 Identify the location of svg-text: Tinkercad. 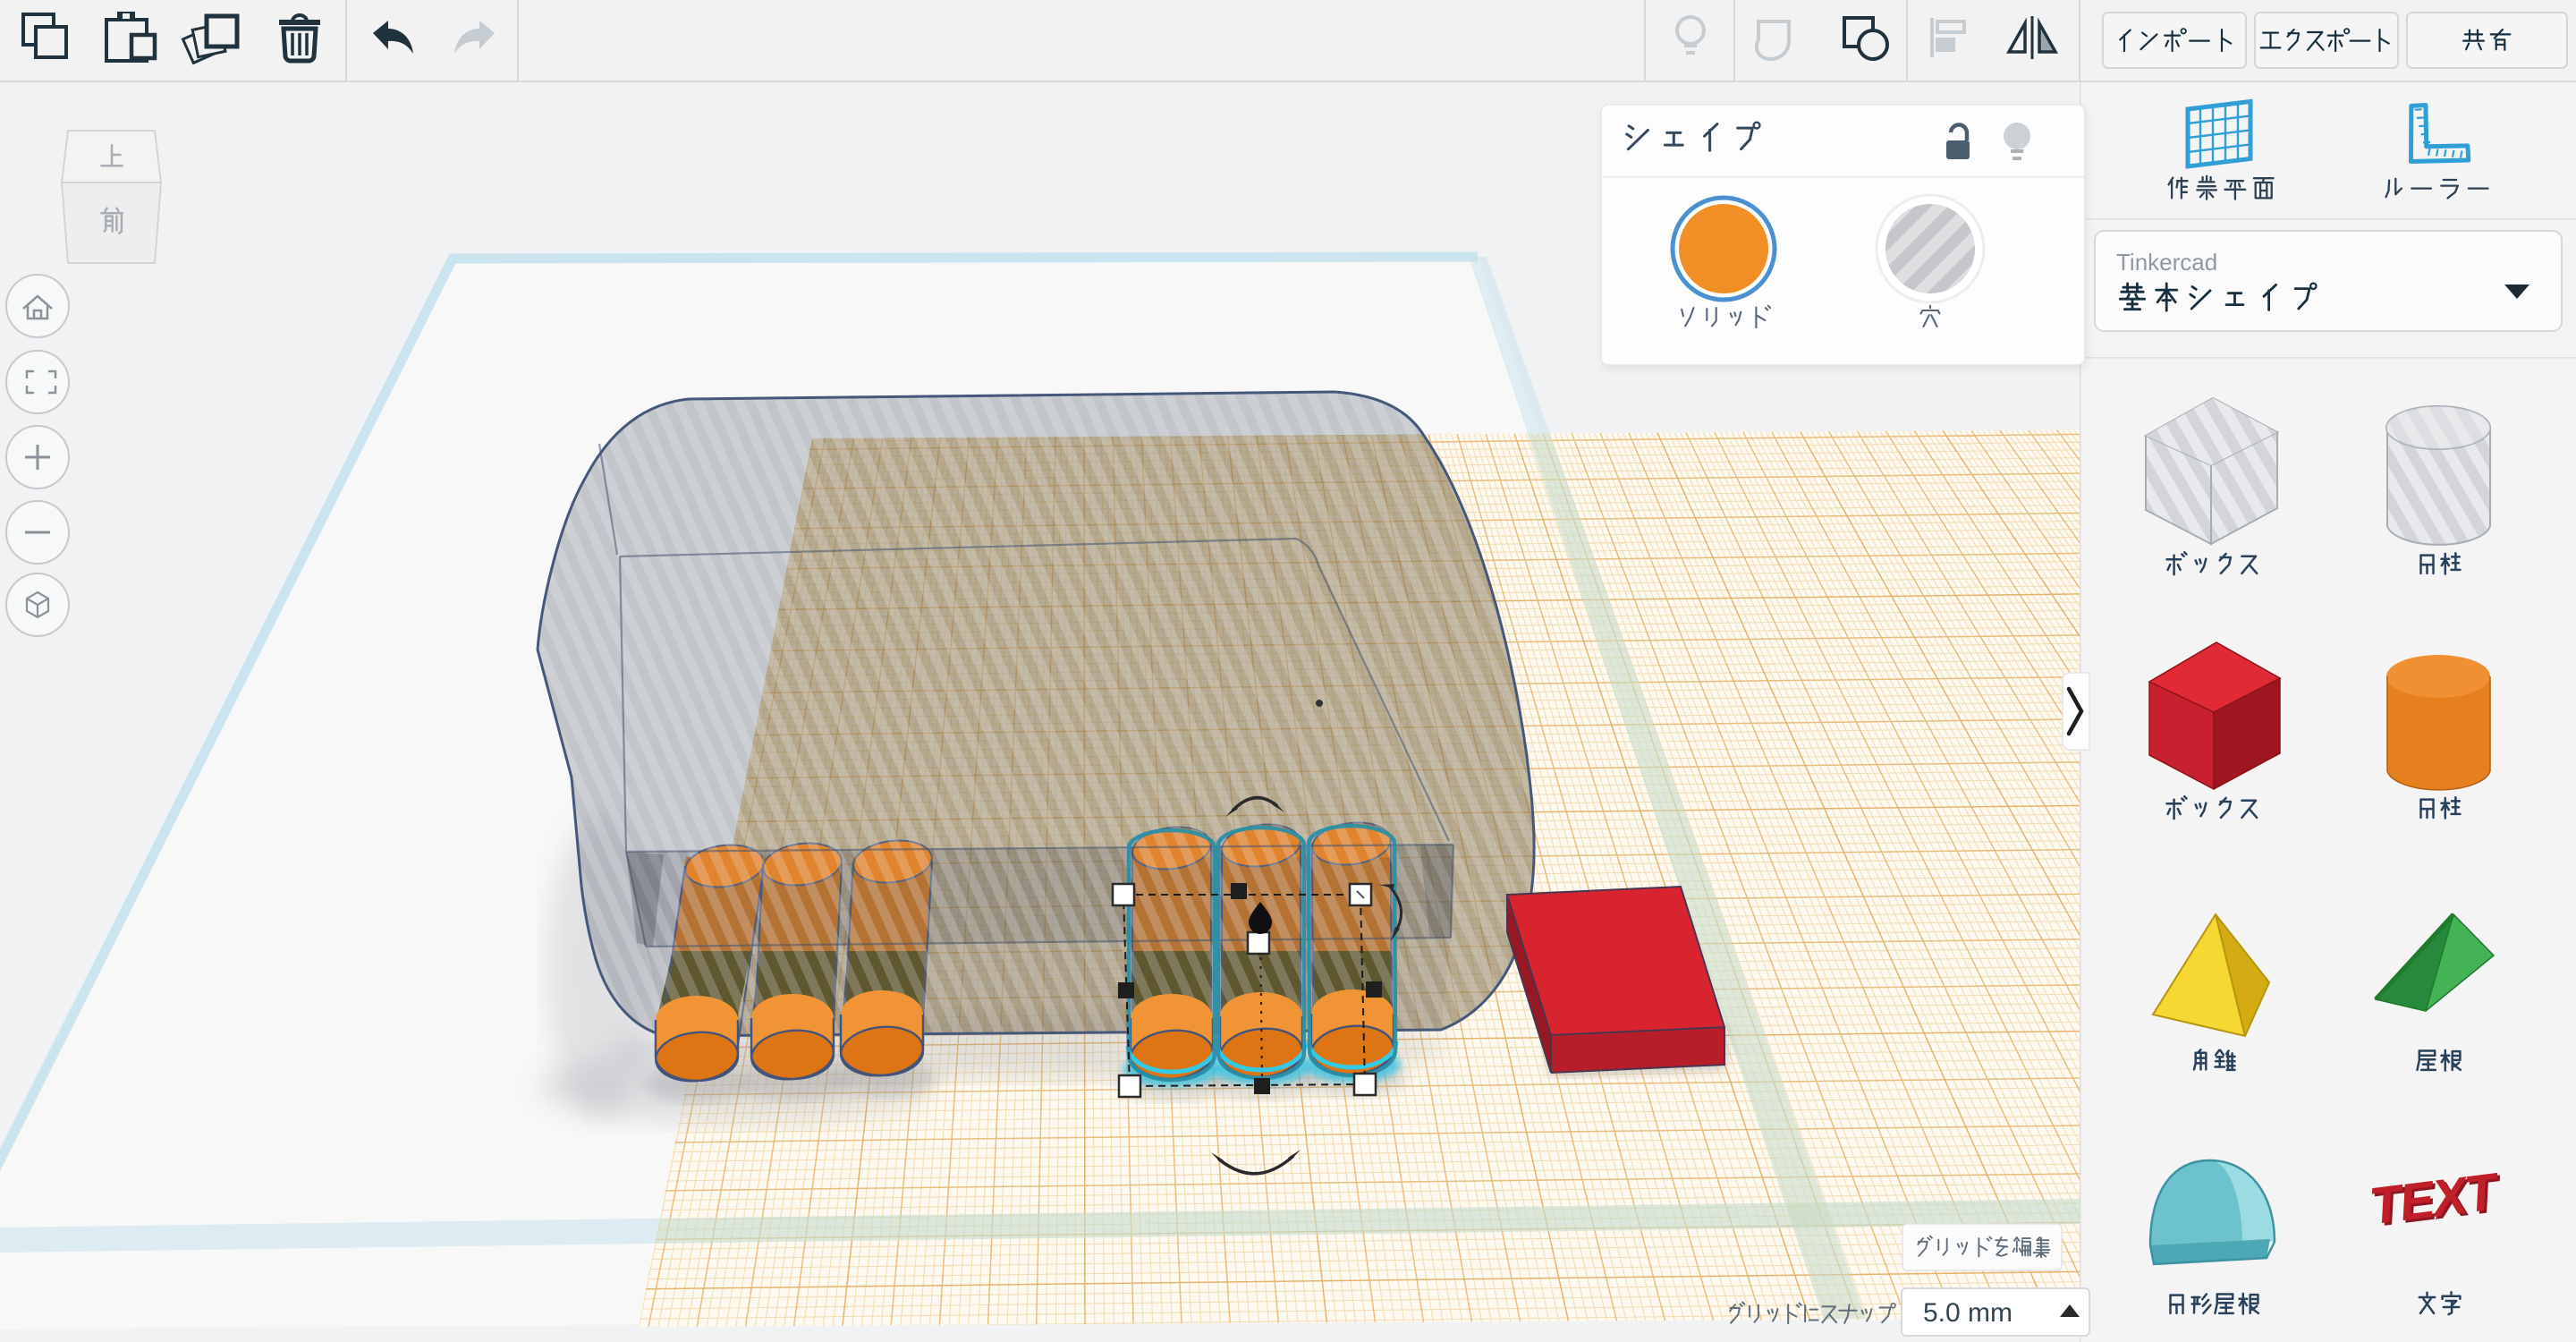
(2166, 262).